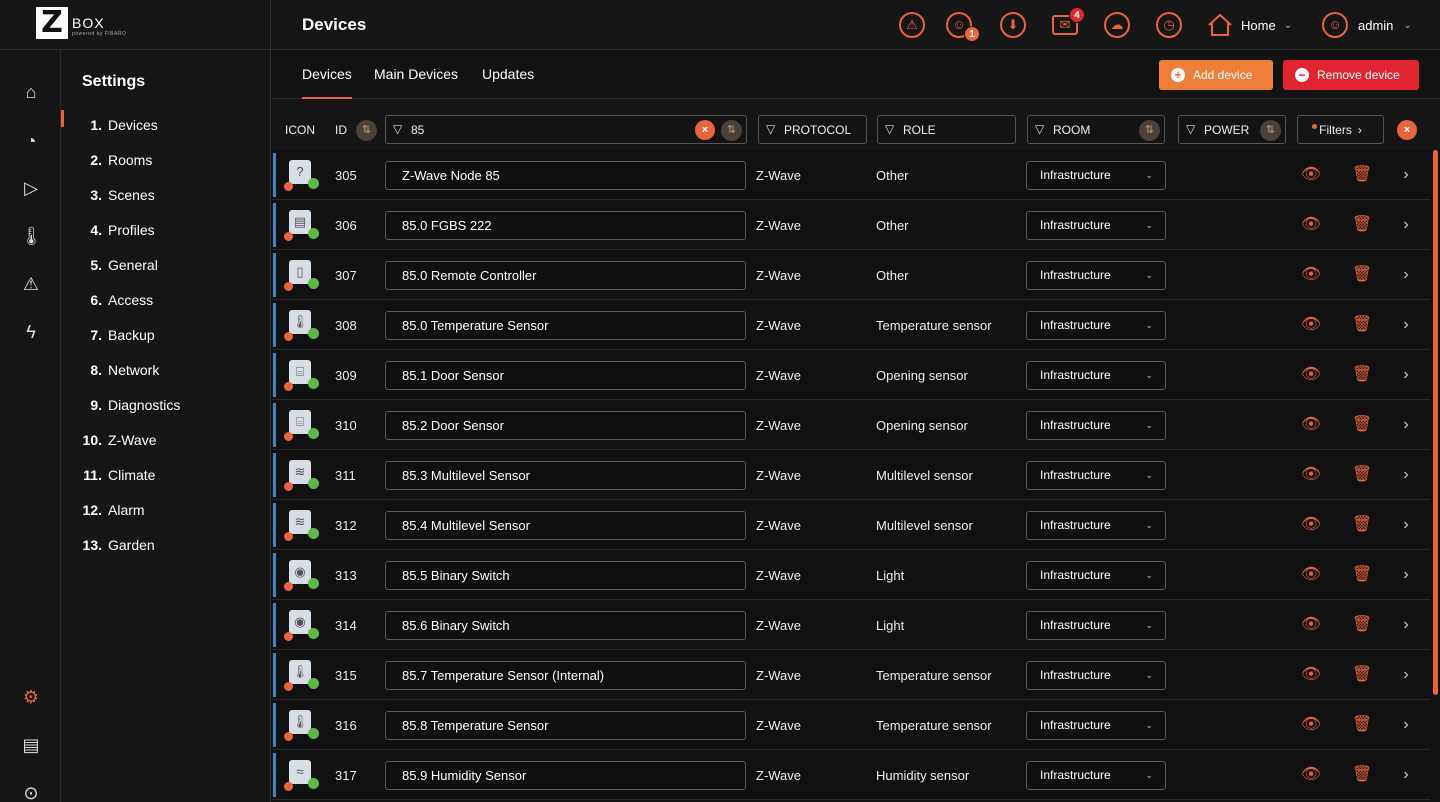 The height and width of the screenshot is (802, 1440). I want to click on device-name-input: 85.1 Door Sensor, so click(565, 375).